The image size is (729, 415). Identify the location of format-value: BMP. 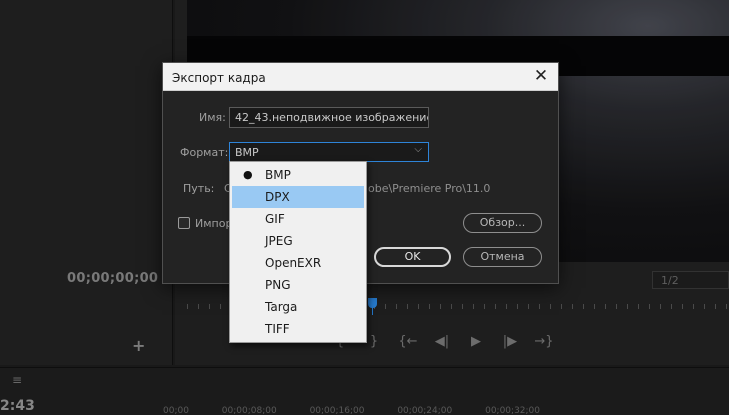
(247, 152).